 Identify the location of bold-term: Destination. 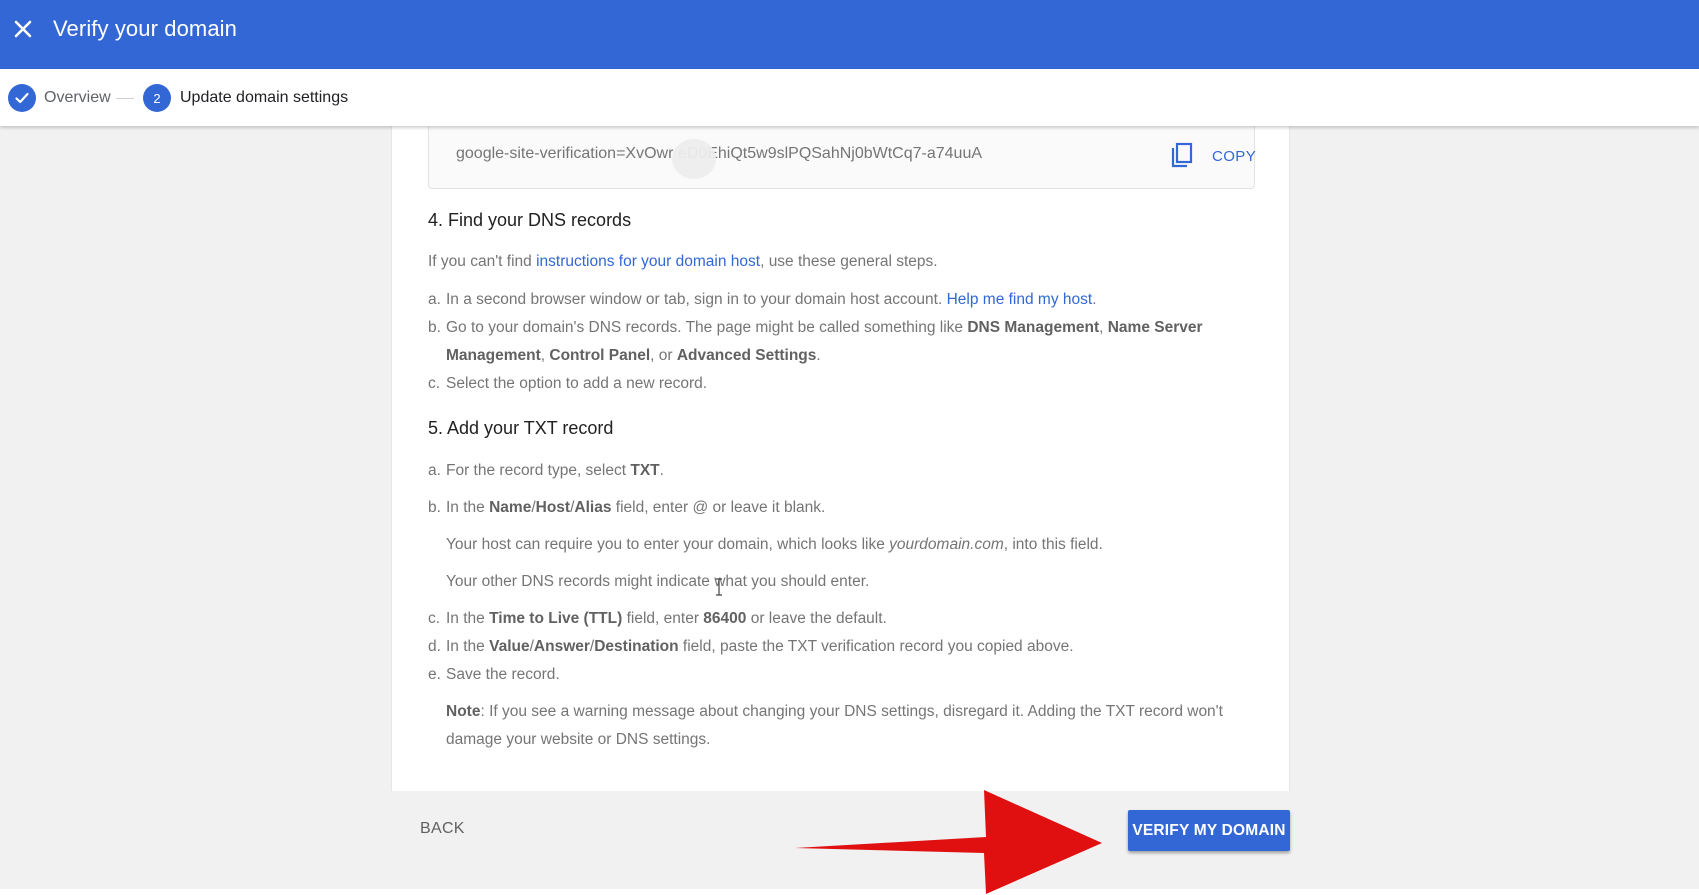
(636, 646).